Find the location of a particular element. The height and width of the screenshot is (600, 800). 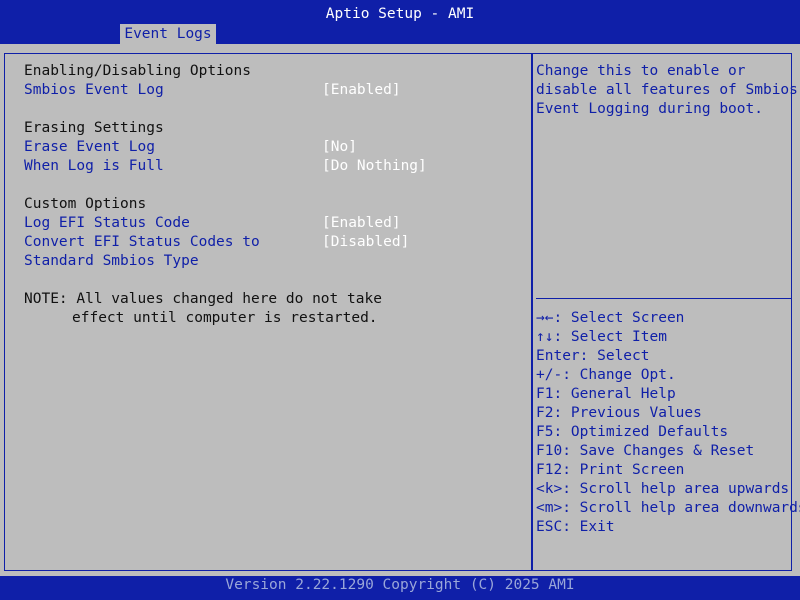

app-title: Aptio Setup - AMI is located at coordinates (400, 14).